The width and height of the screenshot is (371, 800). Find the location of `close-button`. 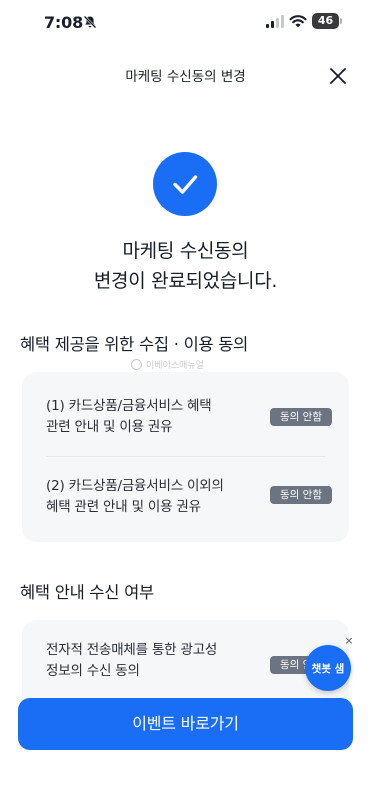

close-button is located at coordinates (338, 76).